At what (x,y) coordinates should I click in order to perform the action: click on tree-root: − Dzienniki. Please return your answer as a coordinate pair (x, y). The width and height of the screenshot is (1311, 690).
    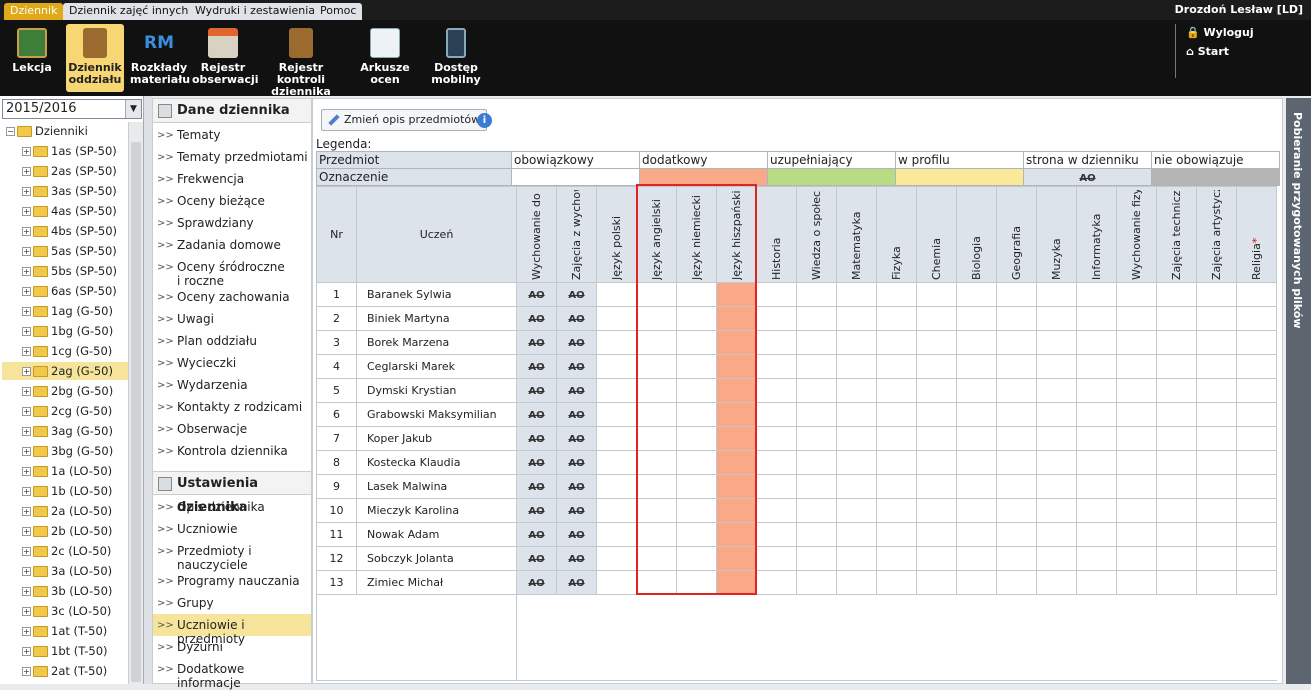
    Looking at the image, I should click on (47, 131).